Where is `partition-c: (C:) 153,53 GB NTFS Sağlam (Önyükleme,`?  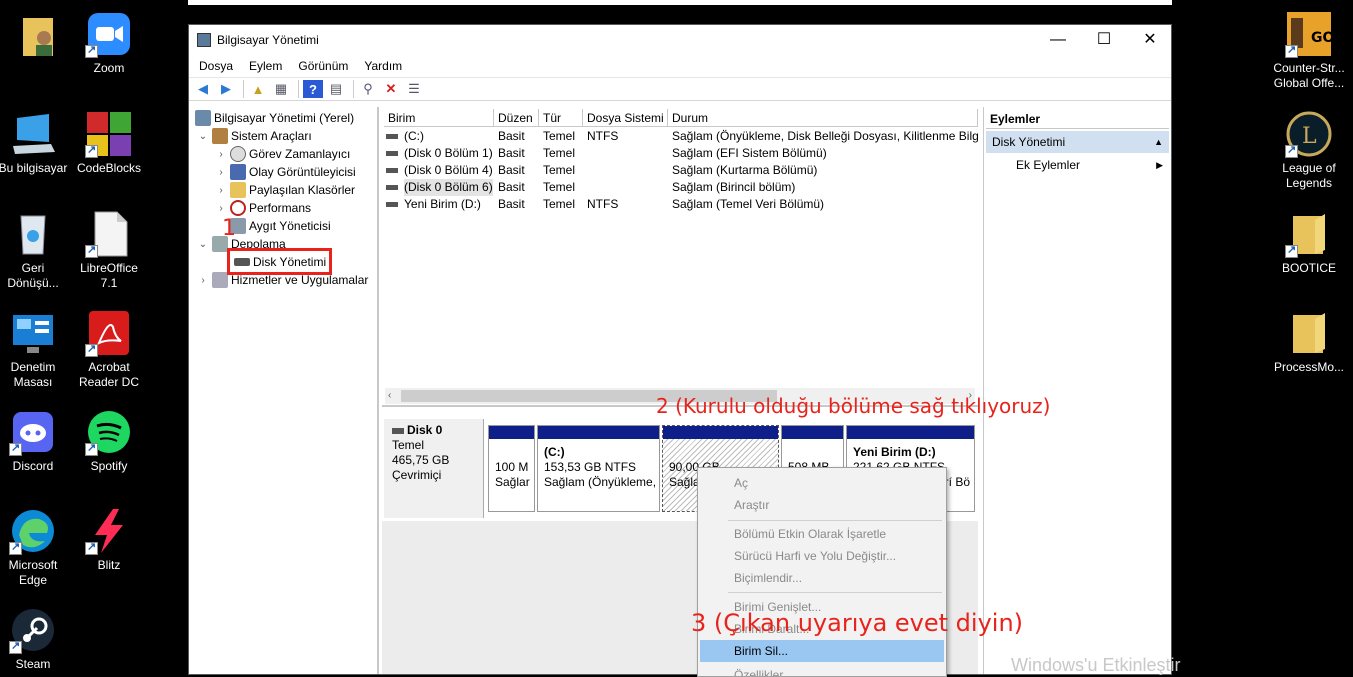
partition-c: (C:) 153,53 GB NTFS Sağlam (Önyükleme, is located at coordinates (598, 468).